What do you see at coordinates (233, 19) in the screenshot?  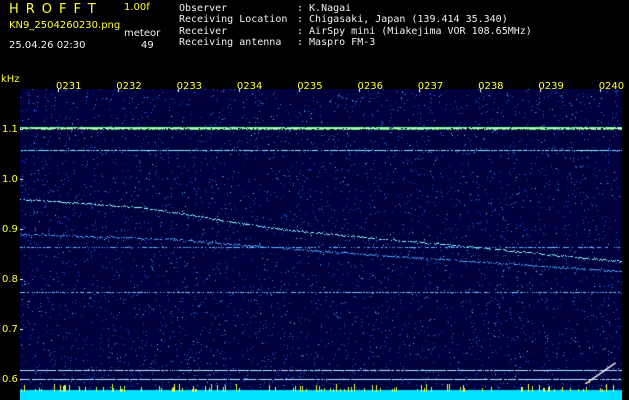 I see `location-label: Receiving Location` at bounding box center [233, 19].